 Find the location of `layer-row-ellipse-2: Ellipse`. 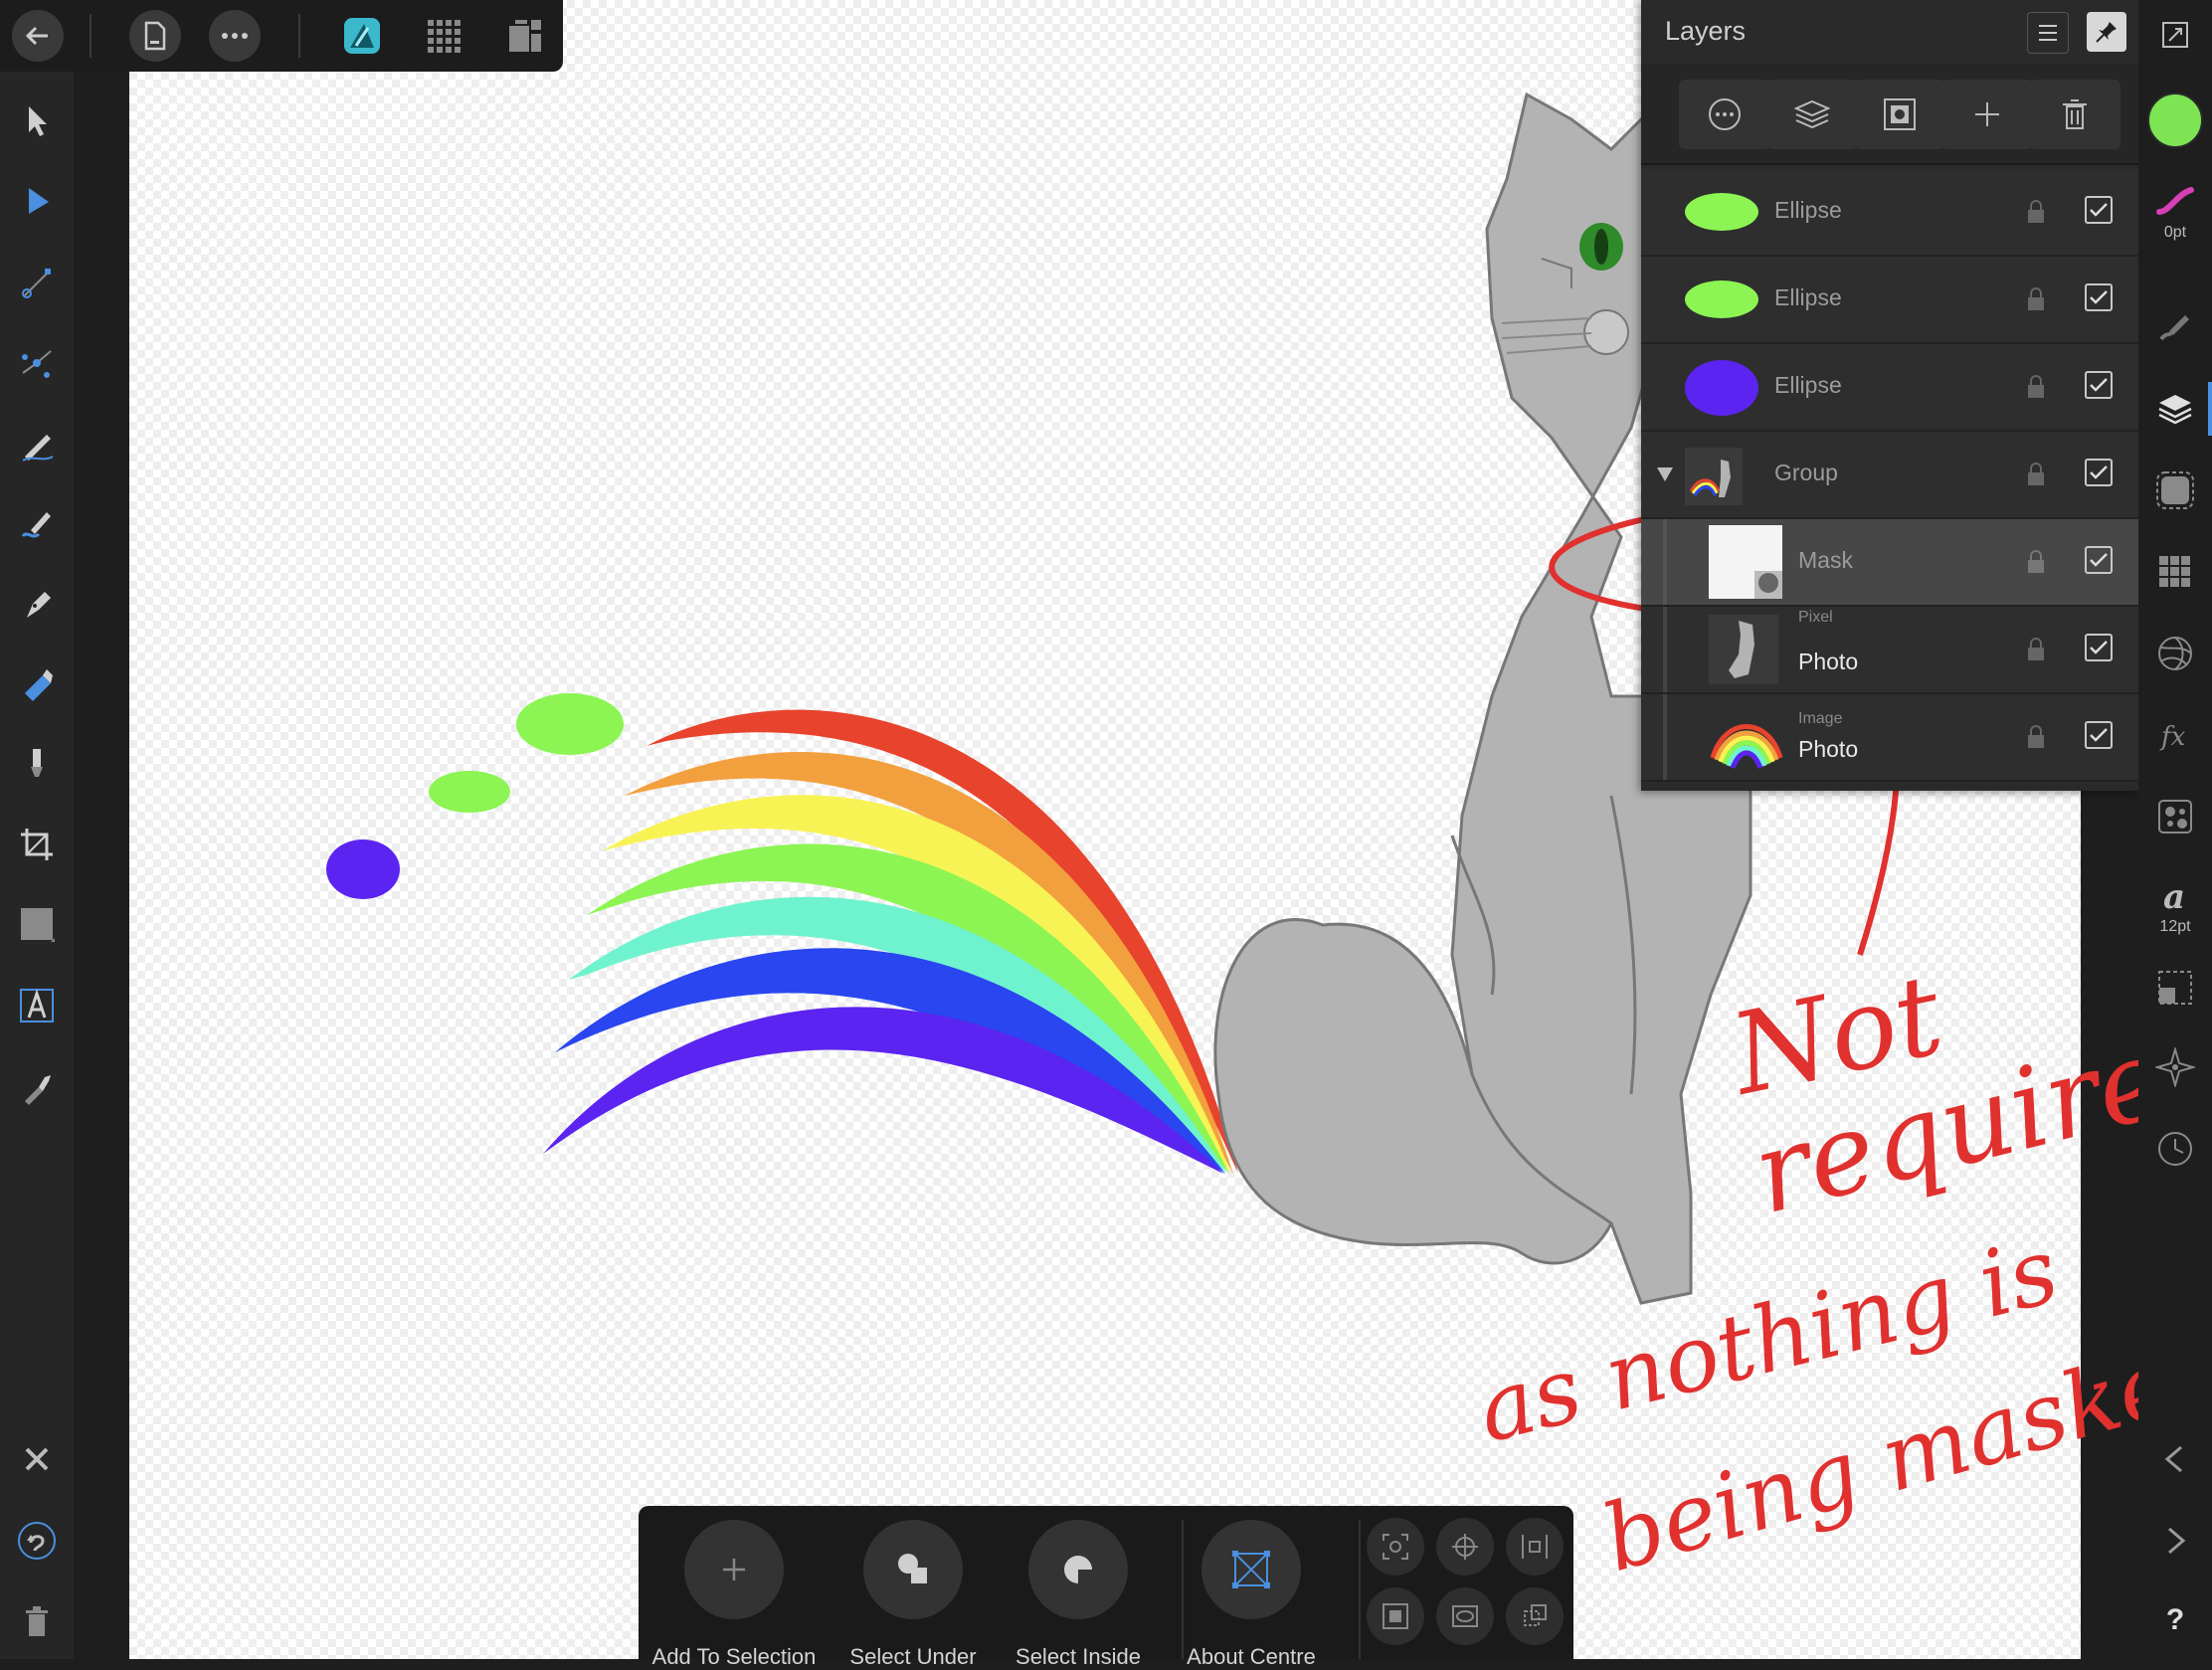

layer-row-ellipse-2: Ellipse is located at coordinates (1889, 301).